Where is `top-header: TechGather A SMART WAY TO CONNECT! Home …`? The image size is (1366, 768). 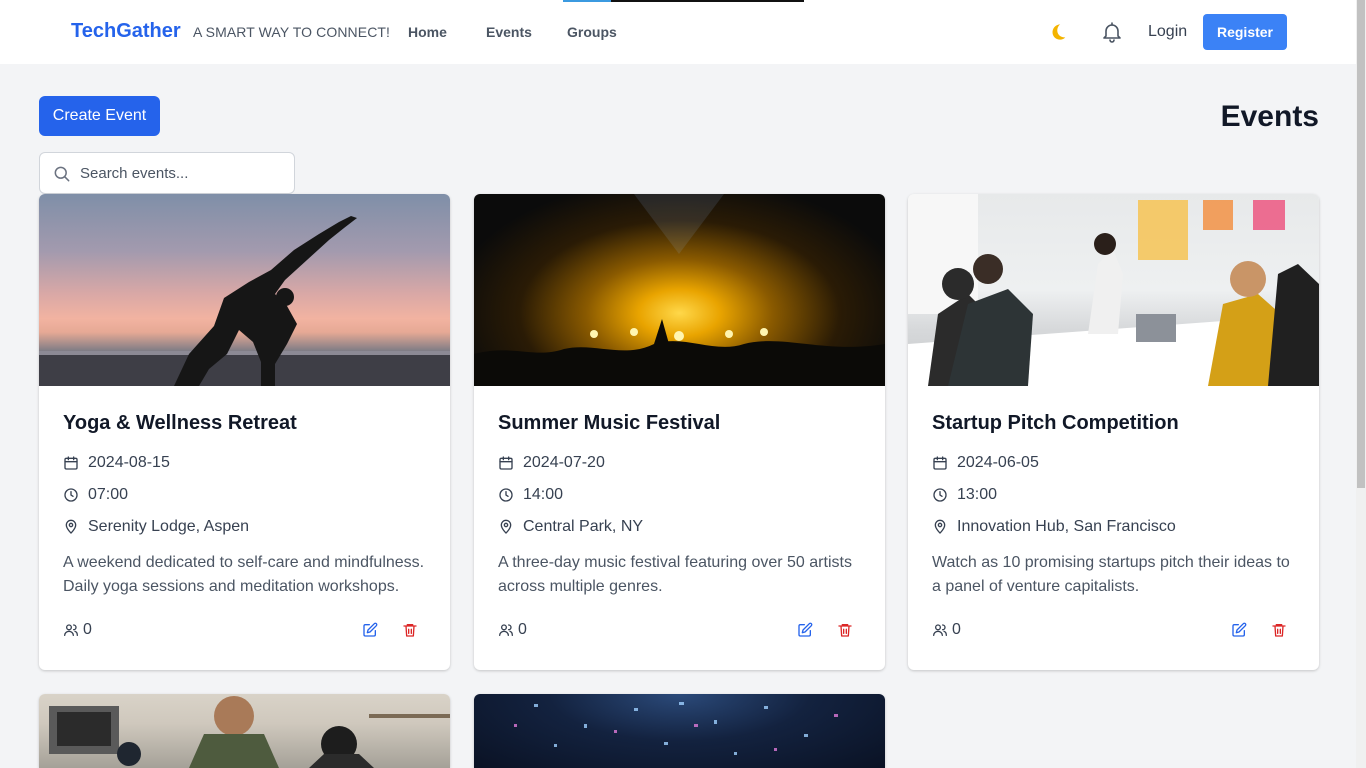 top-header: TechGather A SMART WAY TO CONNECT! Home … is located at coordinates (678, 32).